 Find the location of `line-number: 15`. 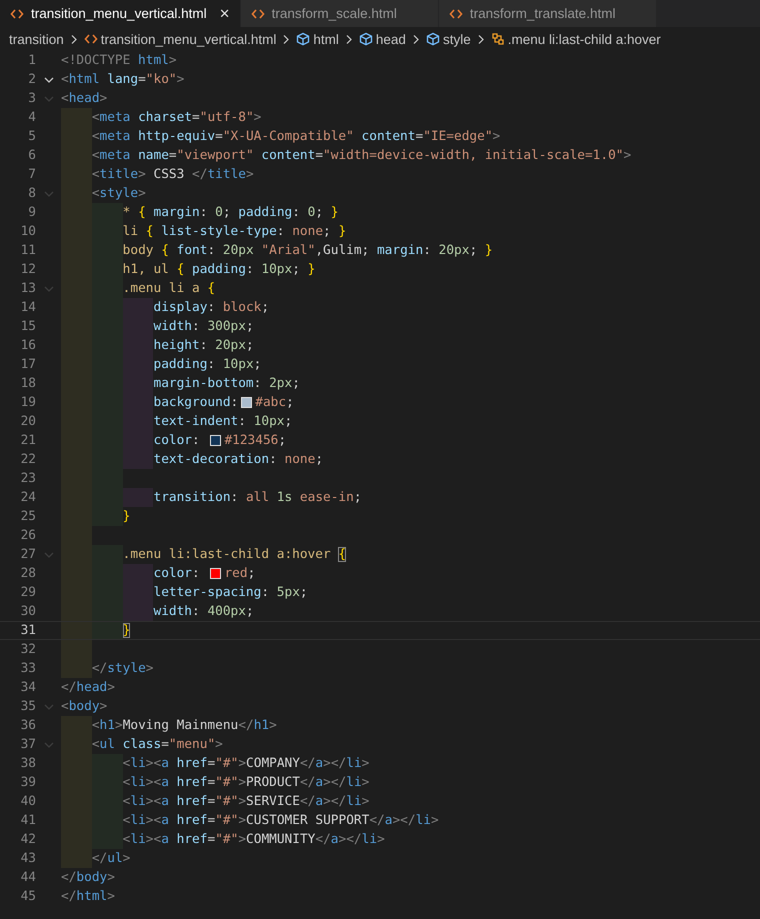

line-number: 15 is located at coordinates (28, 327).